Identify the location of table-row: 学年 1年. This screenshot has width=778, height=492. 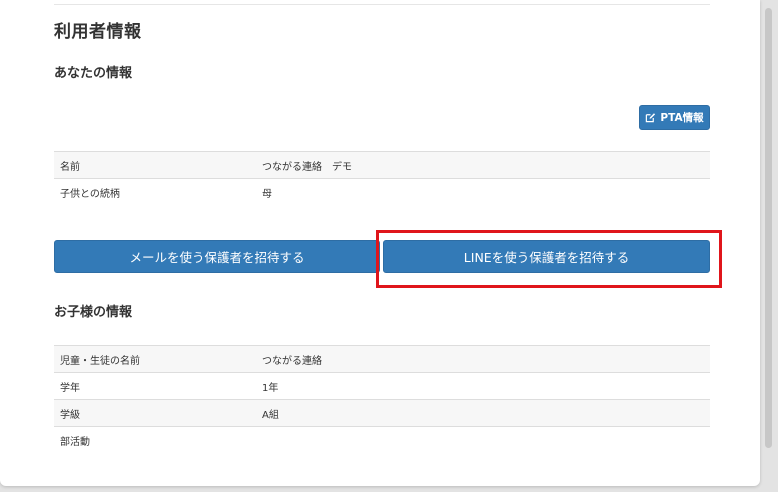
(382, 386).